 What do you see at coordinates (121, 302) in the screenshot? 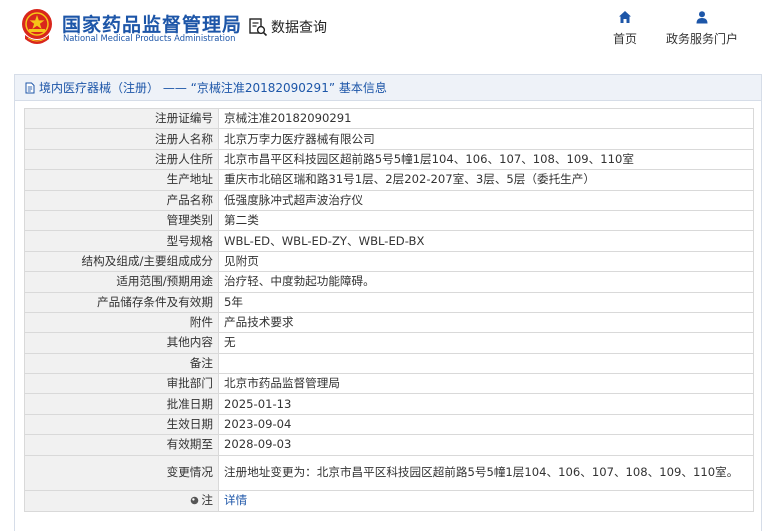
I see `row-label-storage-validity: 产品储存条件及有效期` at bounding box center [121, 302].